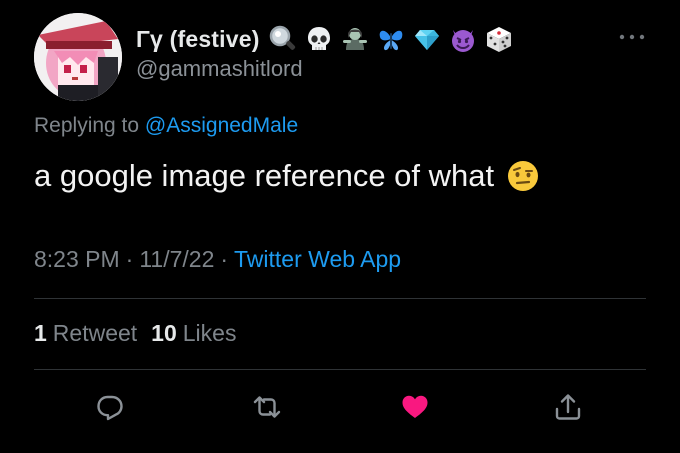  I want to click on replying-to-line: Replying to @AssignedMale, so click(166, 126).